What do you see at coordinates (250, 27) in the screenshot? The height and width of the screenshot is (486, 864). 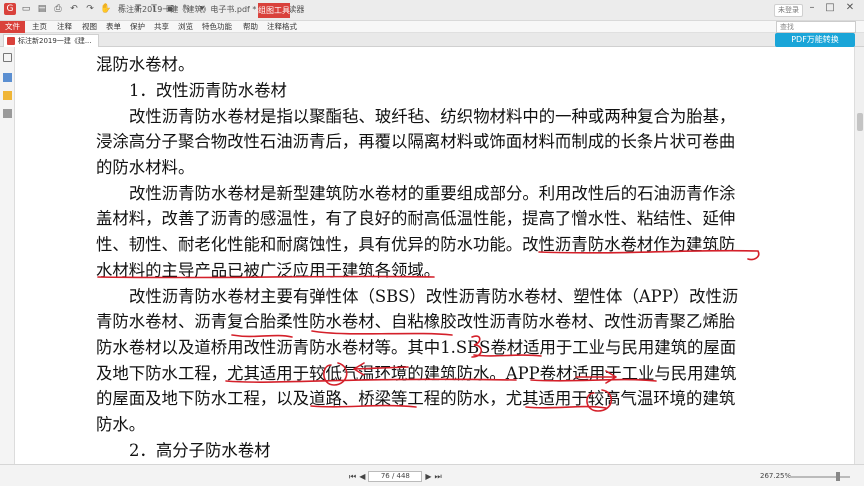 I see `menu-help: 帮助` at bounding box center [250, 27].